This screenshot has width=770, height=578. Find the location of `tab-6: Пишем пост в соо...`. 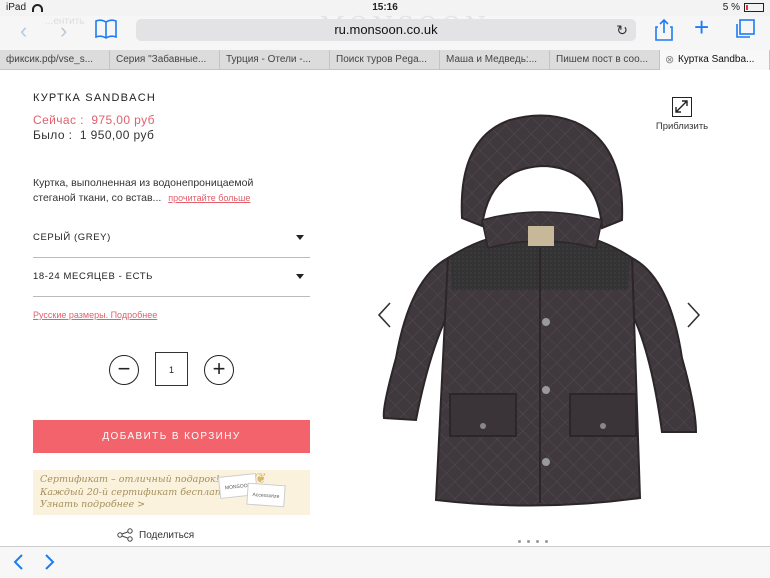

tab-6: Пишем пост в соо... is located at coordinates (605, 60).